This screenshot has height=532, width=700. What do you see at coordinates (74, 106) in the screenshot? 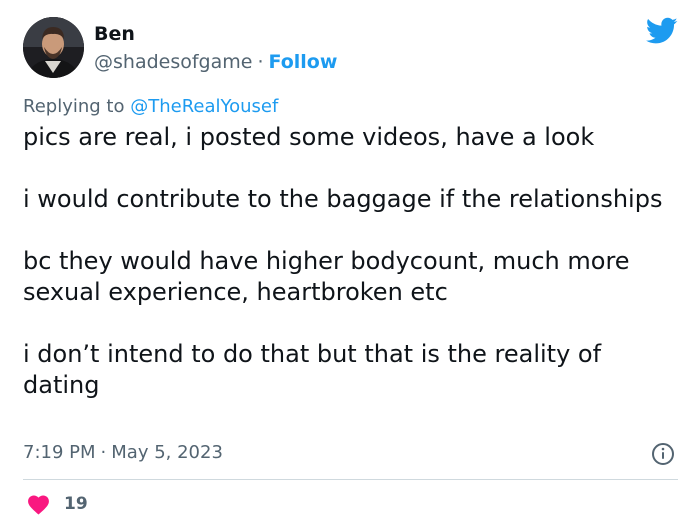
I see `replying-label: Replying to` at bounding box center [74, 106].